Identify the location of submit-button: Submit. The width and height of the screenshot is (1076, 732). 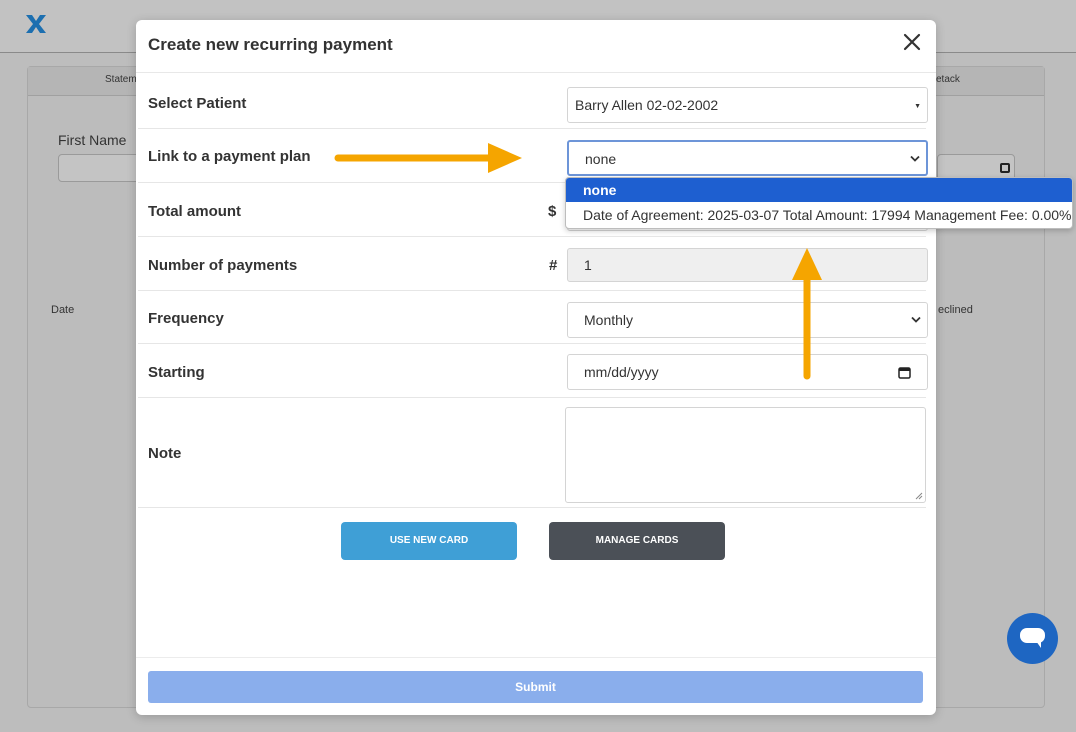
(535, 687).